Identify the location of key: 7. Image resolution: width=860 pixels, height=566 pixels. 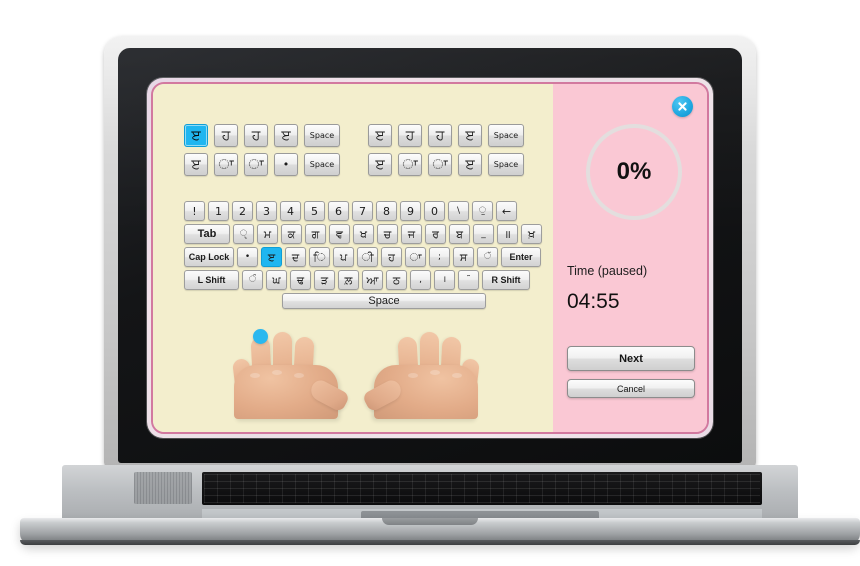
(362, 211).